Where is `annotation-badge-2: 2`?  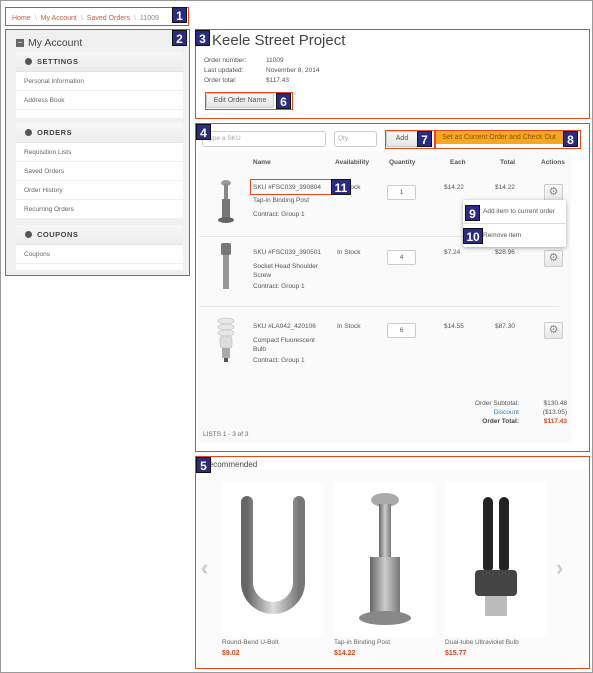
annotation-badge-2: 2 is located at coordinates (179, 38).